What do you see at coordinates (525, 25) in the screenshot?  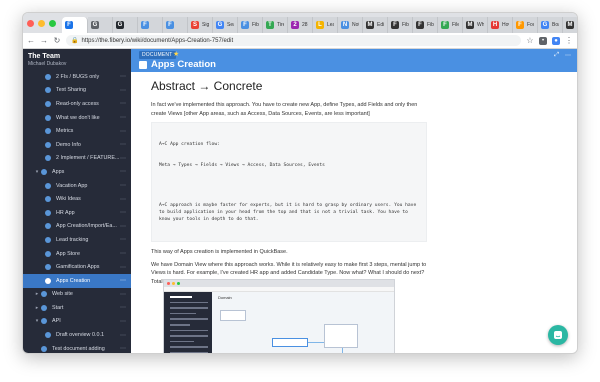 I see `browser-tab: FFour` at bounding box center [525, 25].